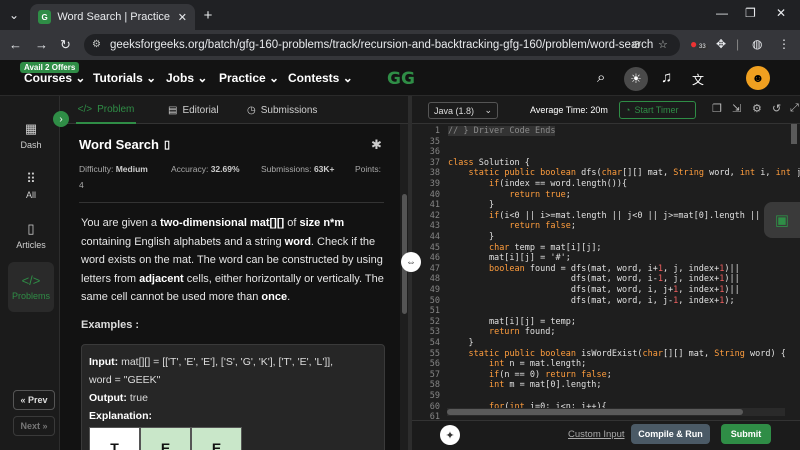  What do you see at coordinates (116, 109) in the screenshot?
I see `tab-problem-label: Problem` at bounding box center [116, 109].